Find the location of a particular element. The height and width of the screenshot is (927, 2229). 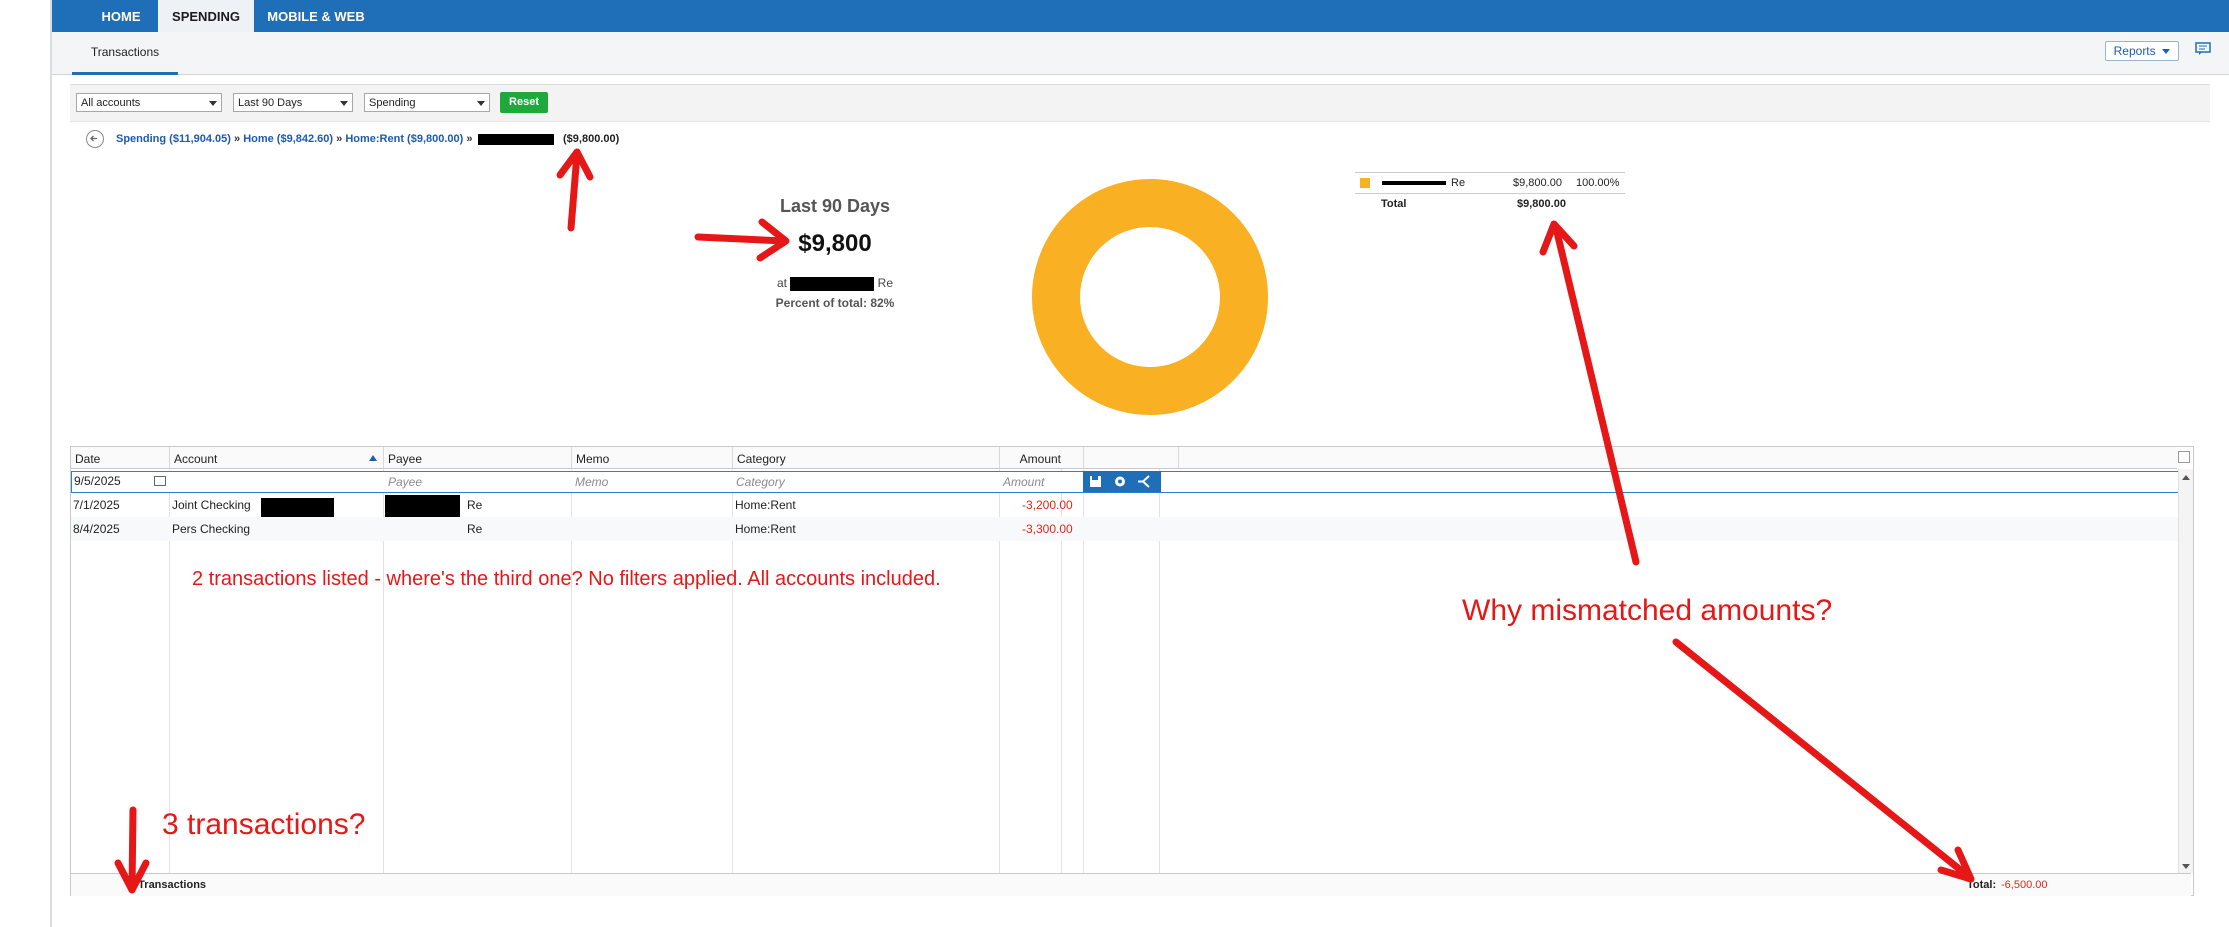

column-header-memo: Memo is located at coordinates (652, 458).